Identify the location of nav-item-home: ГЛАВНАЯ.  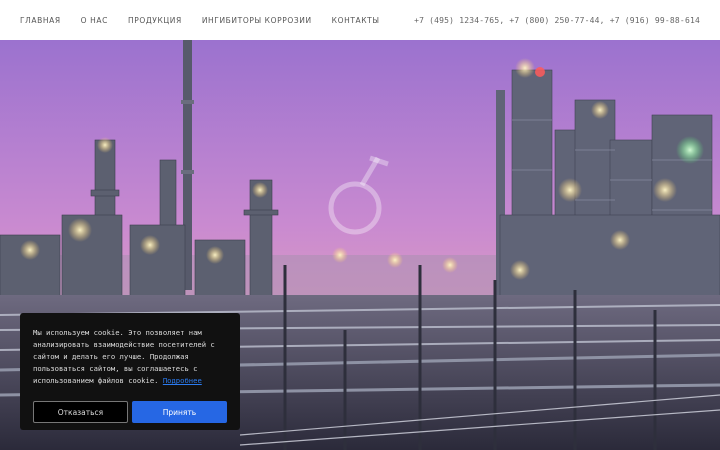
(40, 20).